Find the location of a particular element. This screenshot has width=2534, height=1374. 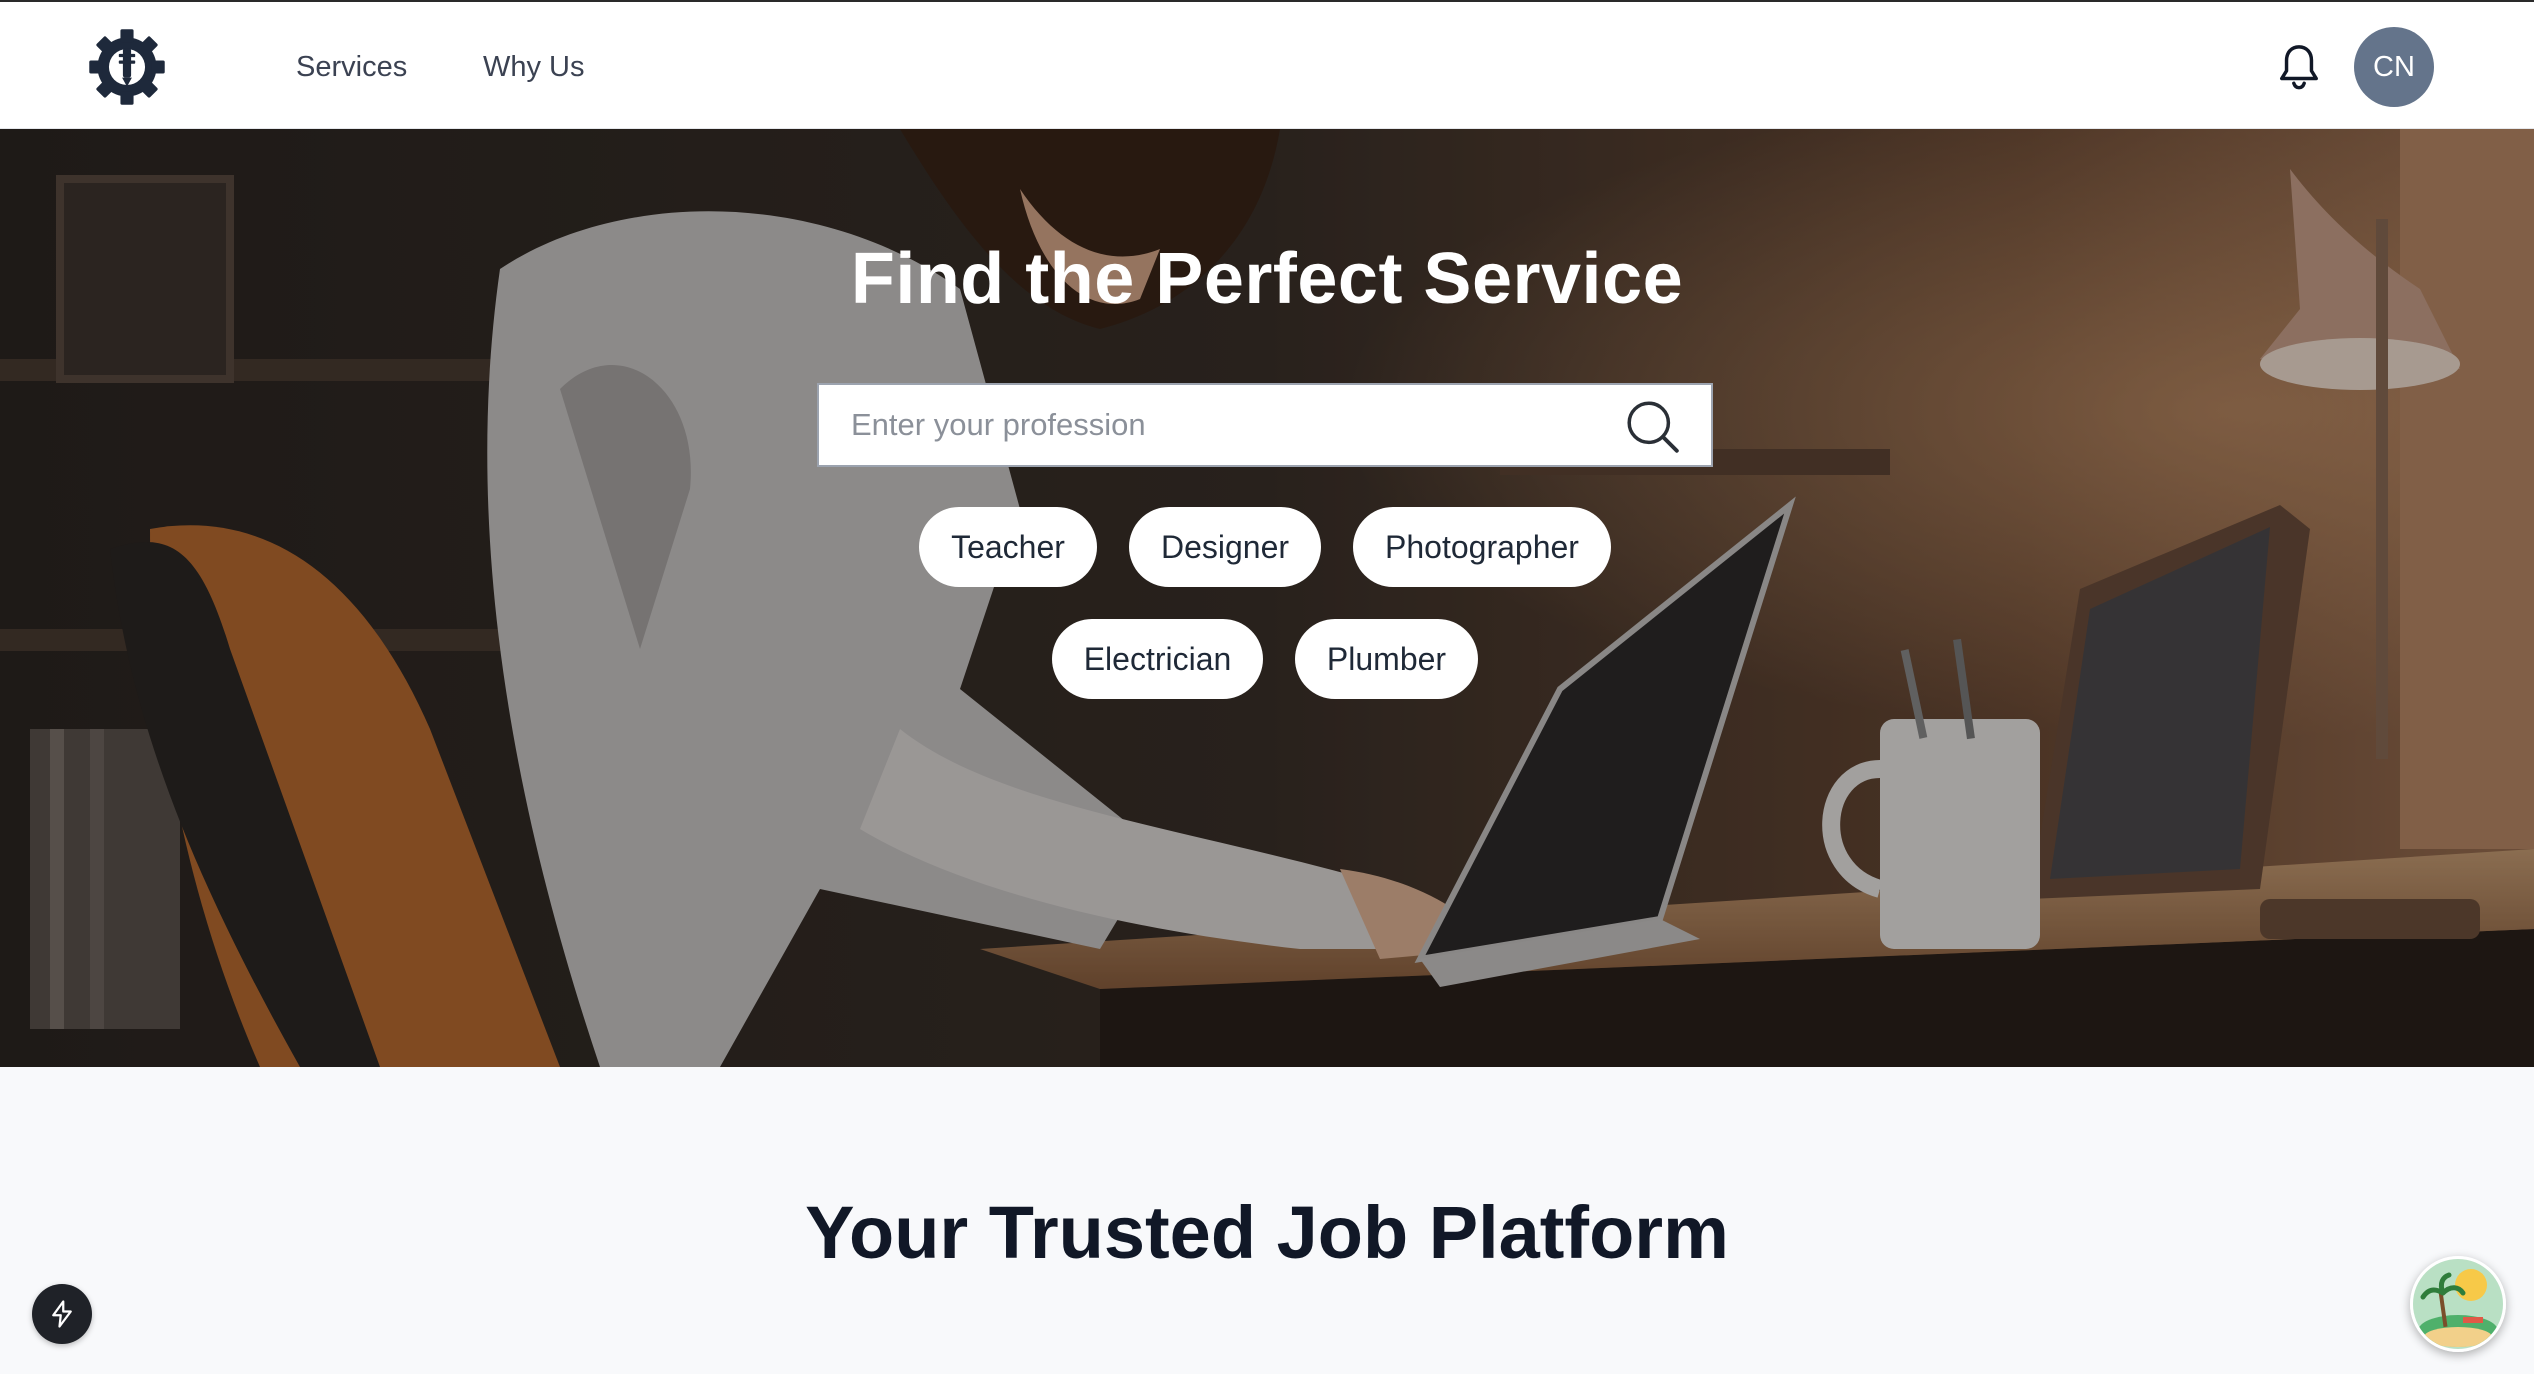

lightning-icon is located at coordinates (62, 1314).